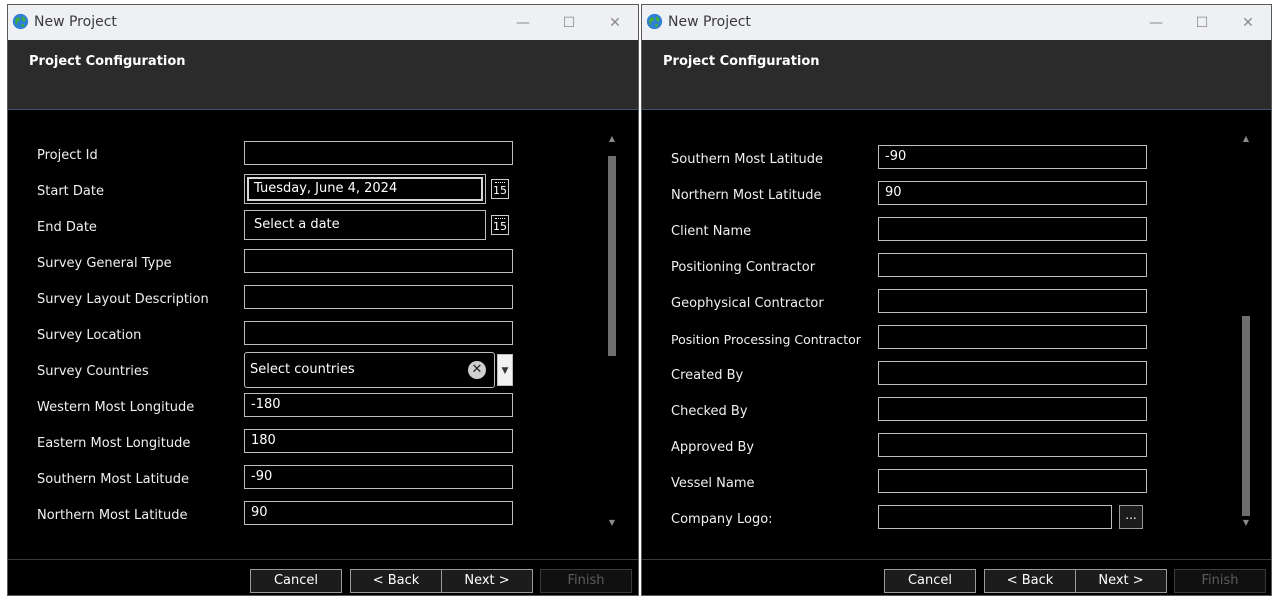 The width and height of the screenshot is (1273, 598). Describe the element at coordinates (1012, 373) in the screenshot. I see `created-by-input` at that location.